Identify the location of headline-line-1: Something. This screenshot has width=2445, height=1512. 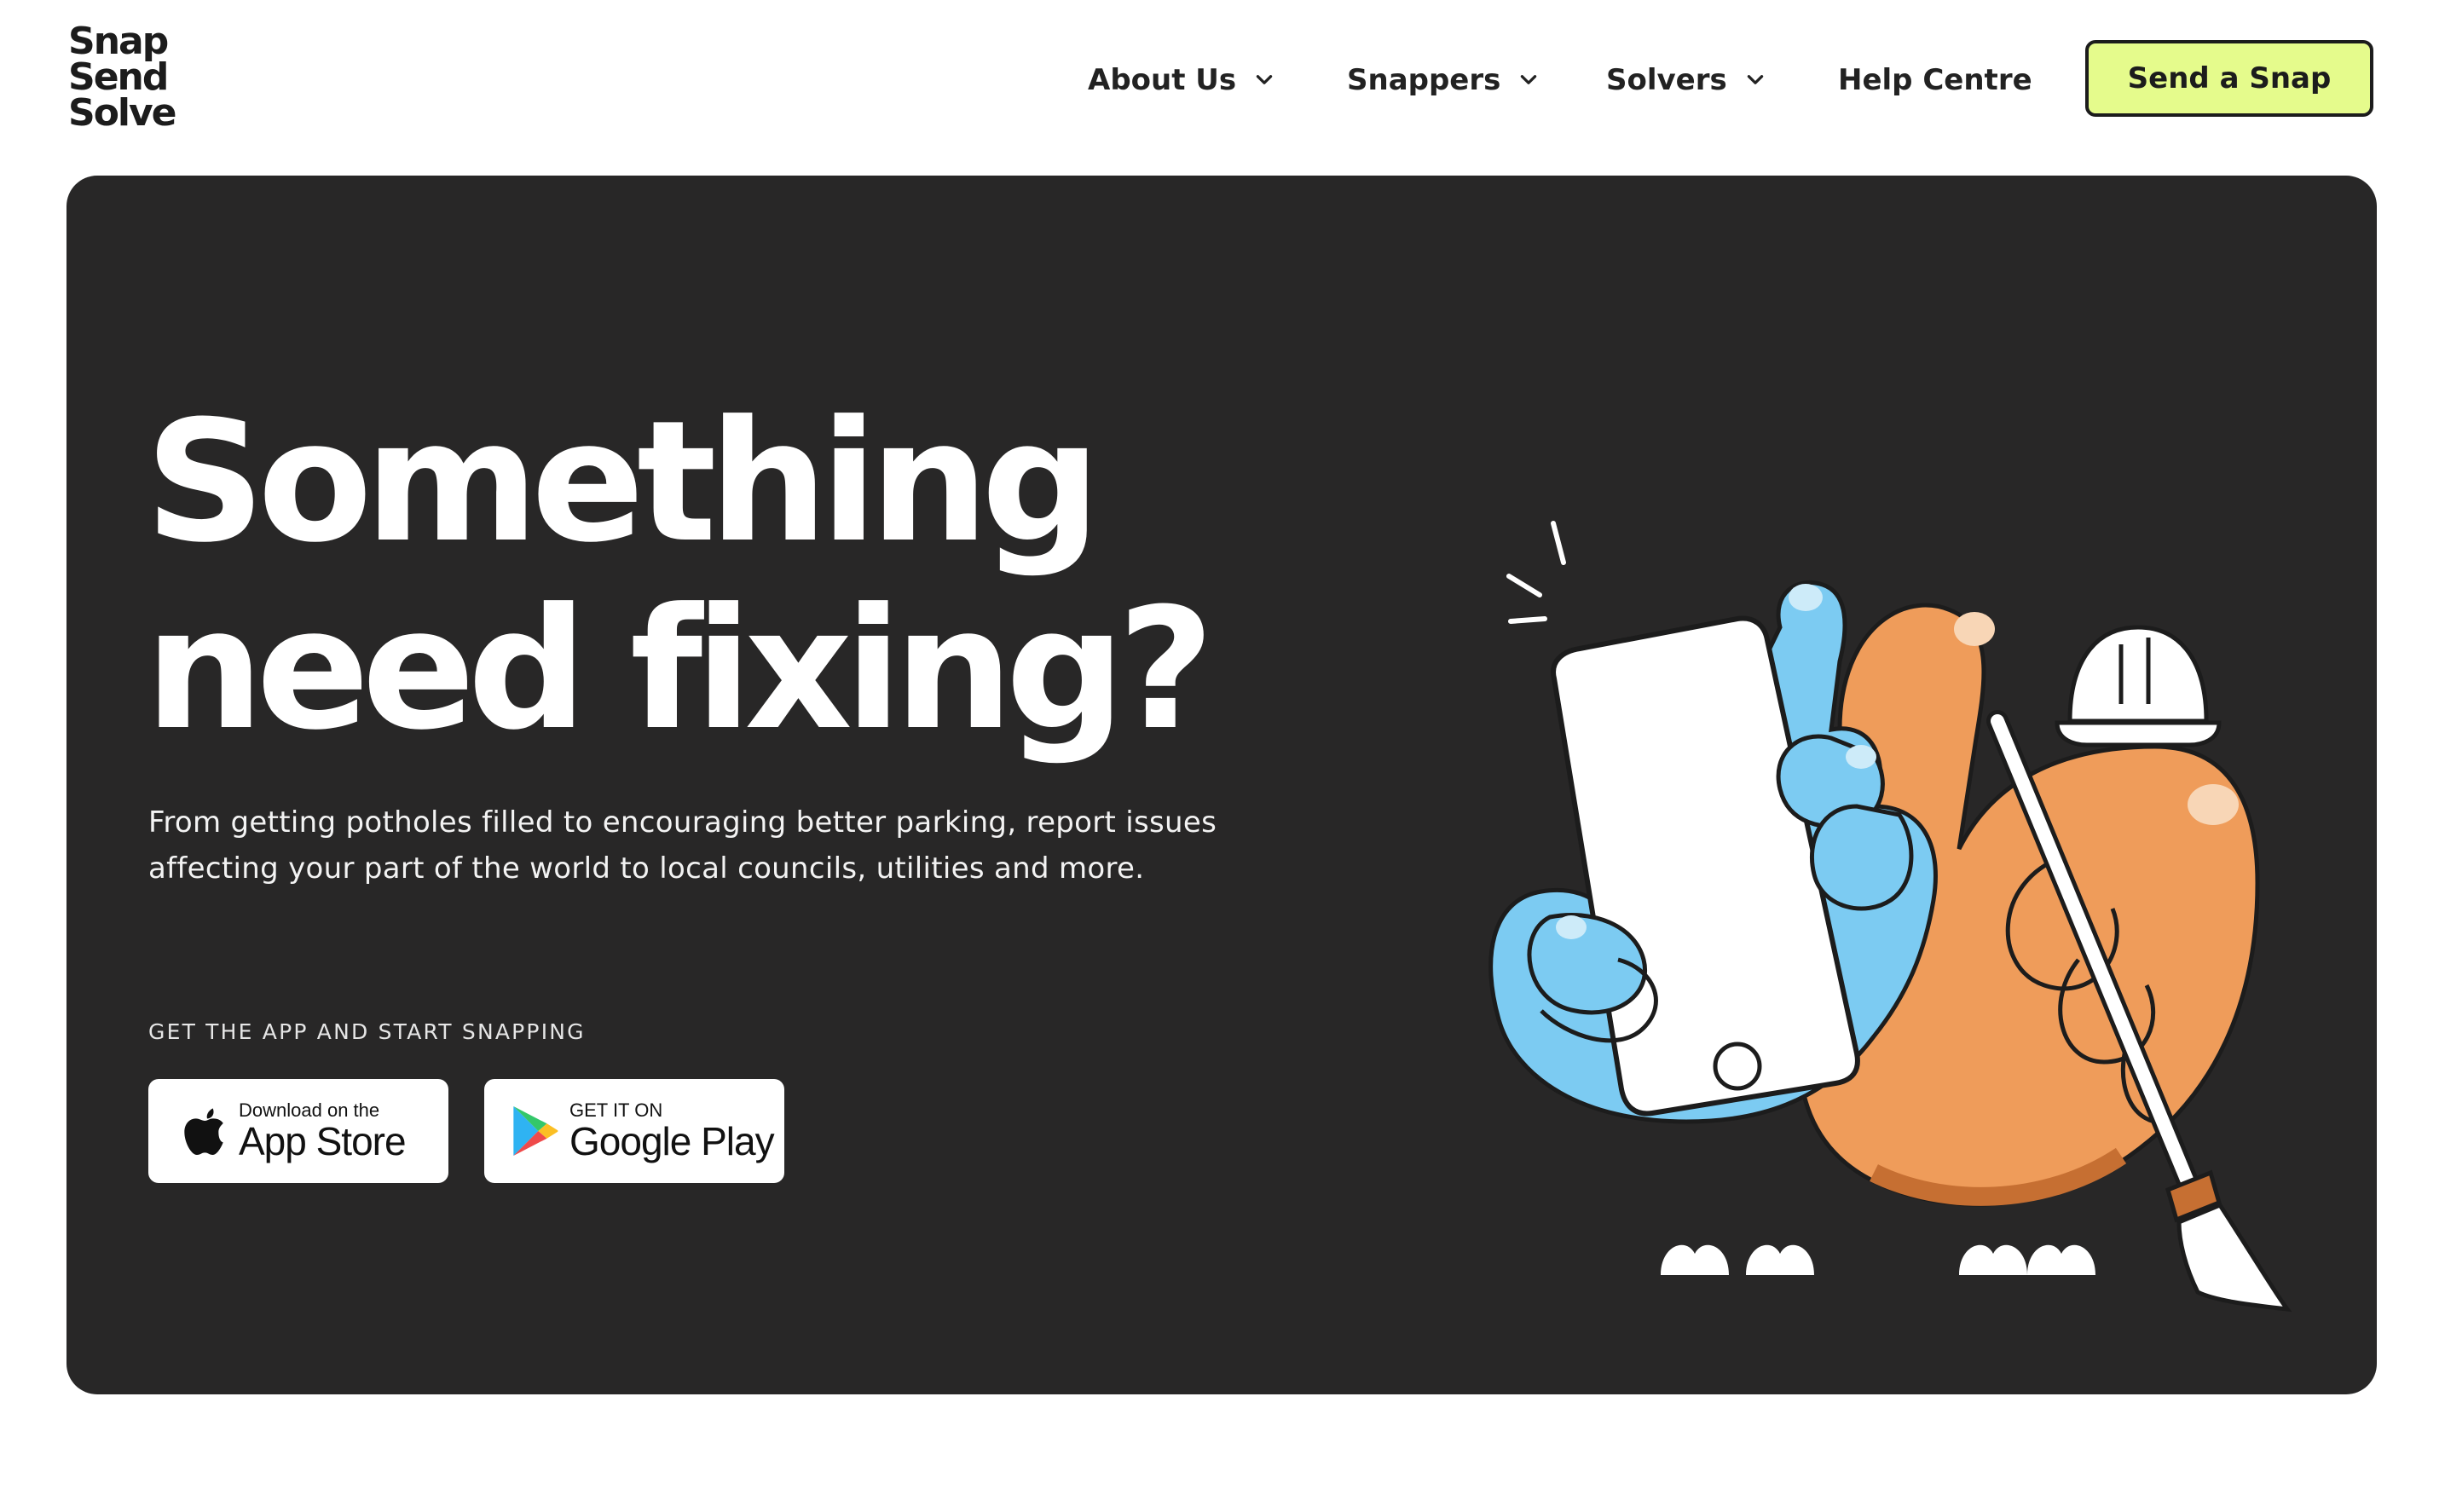
(623, 482).